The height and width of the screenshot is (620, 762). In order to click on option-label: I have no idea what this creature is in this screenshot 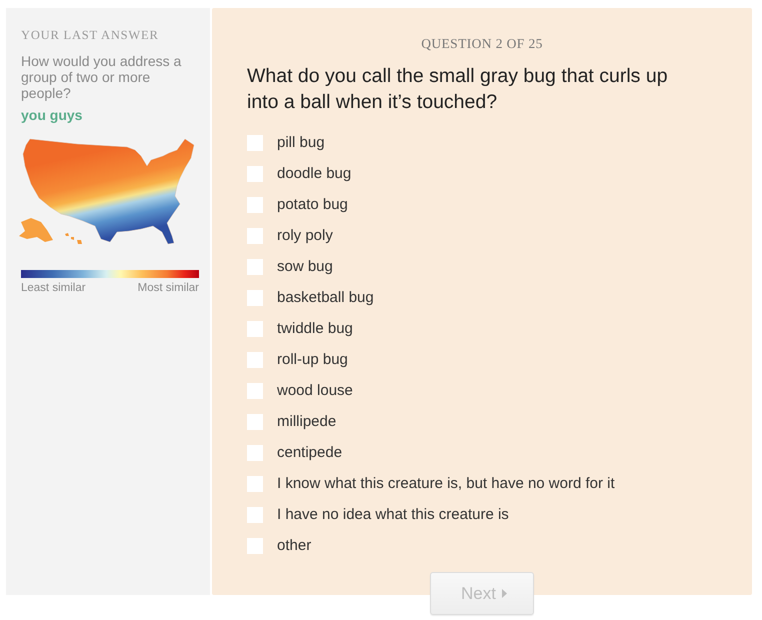, I will do `click(393, 515)`.